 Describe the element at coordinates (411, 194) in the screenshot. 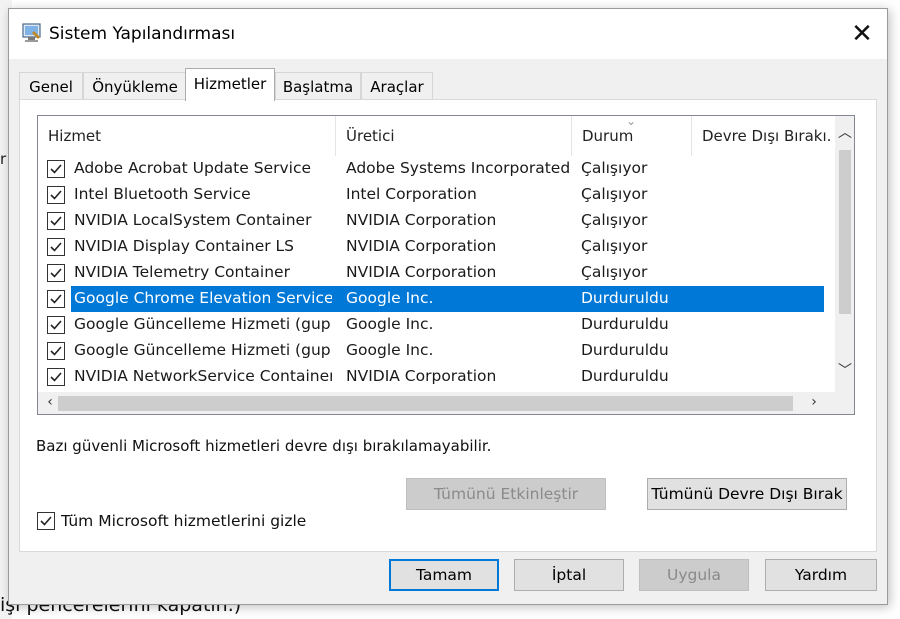

I see `service-vendor: Intel Corporation` at that location.